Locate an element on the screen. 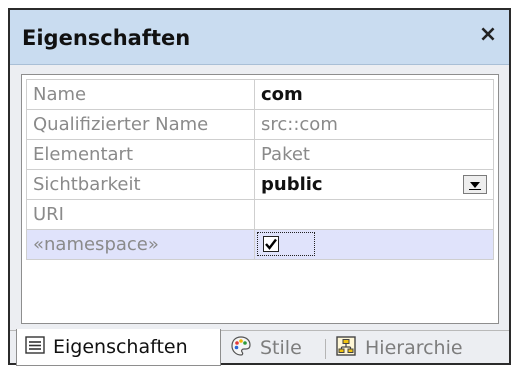 The width and height of the screenshot is (522, 372). tab-hierarchie: Hierarchie is located at coordinates (399, 348).